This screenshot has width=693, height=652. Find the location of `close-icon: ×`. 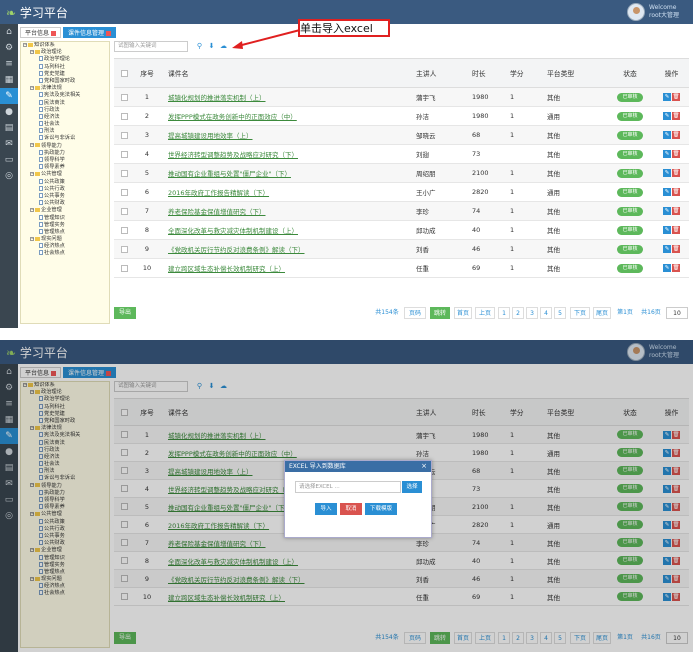

close-icon: × is located at coordinates (424, 466).